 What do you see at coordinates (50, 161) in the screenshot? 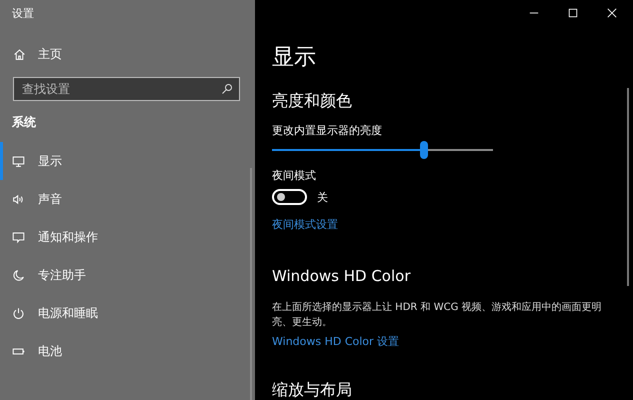
I see `item-label: 显示` at bounding box center [50, 161].